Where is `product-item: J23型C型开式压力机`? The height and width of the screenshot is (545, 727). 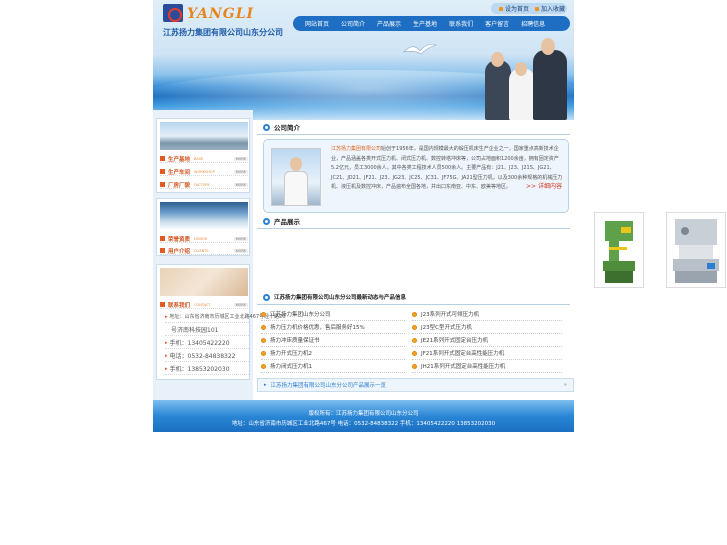
product-item: J23型C型开式压力机 is located at coordinates (487, 327).